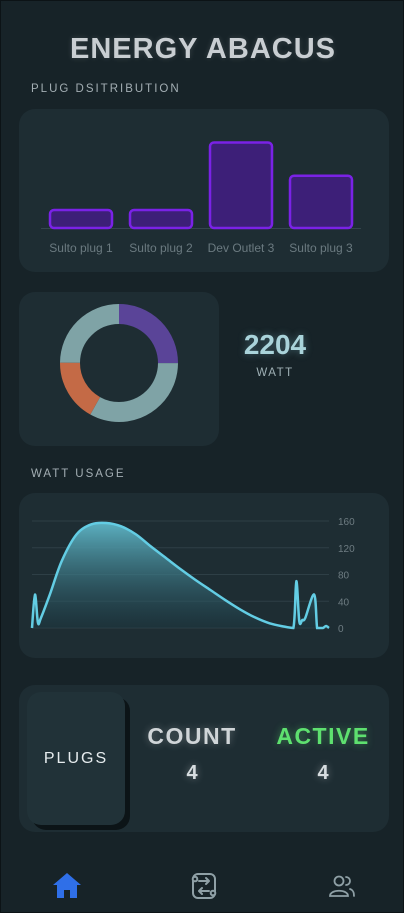 The height and width of the screenshot is (913, 404). I want to click on sync-icon, so click(204, 886).